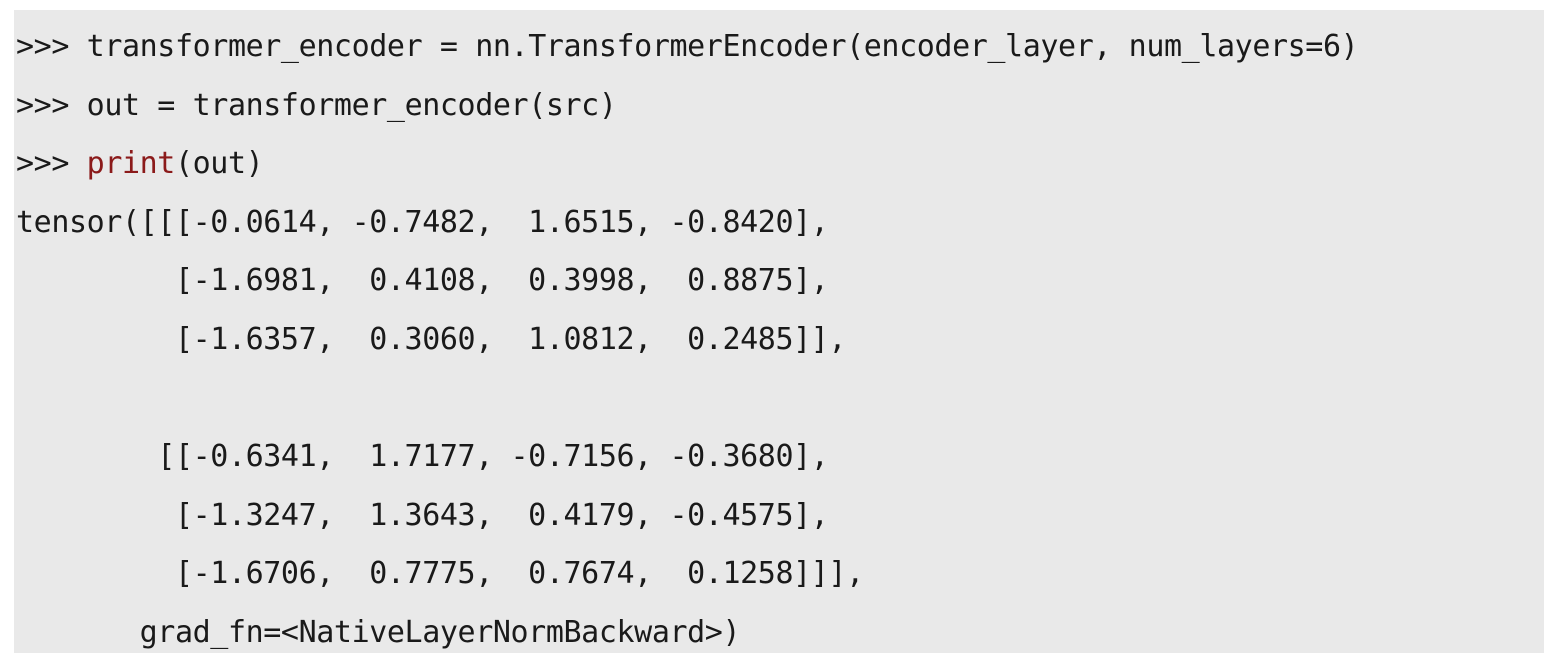 This screenshot has height=666, width=1557. I want to click on output-line-5: [[-0.6341, 1.7177, -0.7156, -0.3680],, so click(422, 457).